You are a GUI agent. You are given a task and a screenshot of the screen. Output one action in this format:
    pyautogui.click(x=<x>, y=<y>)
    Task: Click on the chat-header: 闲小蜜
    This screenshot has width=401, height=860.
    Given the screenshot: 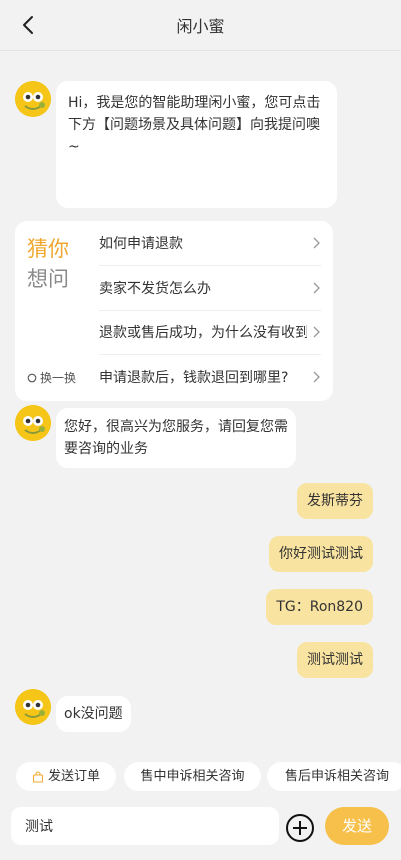 What is the action you would take?
    pyautogui.click(x=200, y=25)
    